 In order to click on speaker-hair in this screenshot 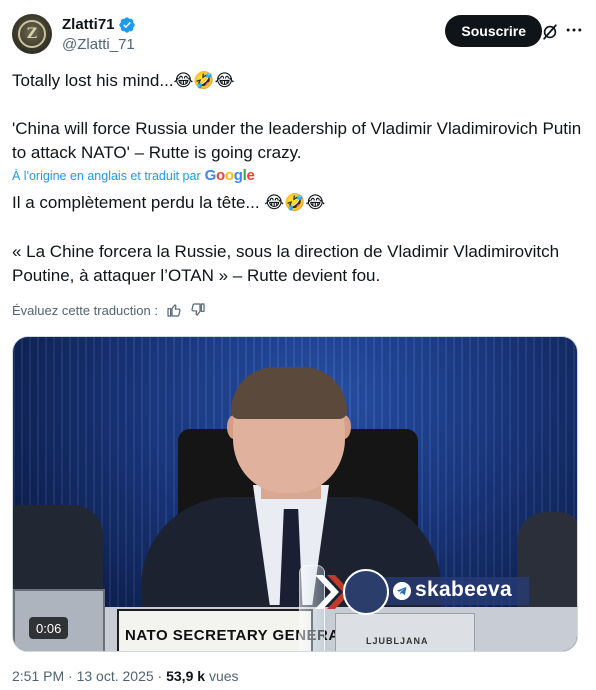, I will do `click(289, 393)`.